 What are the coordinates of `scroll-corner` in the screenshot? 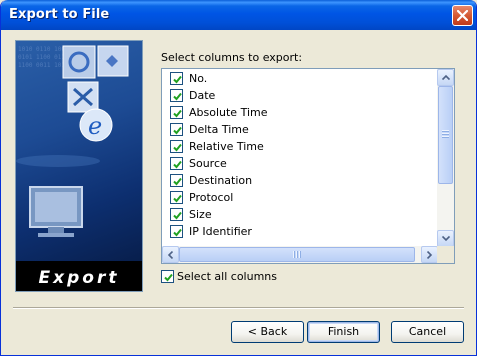 It's located at (445, 254).